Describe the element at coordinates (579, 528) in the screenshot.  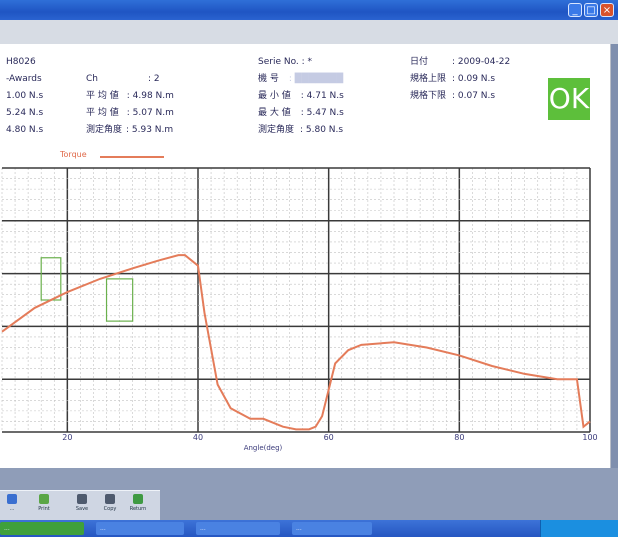
I see `system-tray` at that location.